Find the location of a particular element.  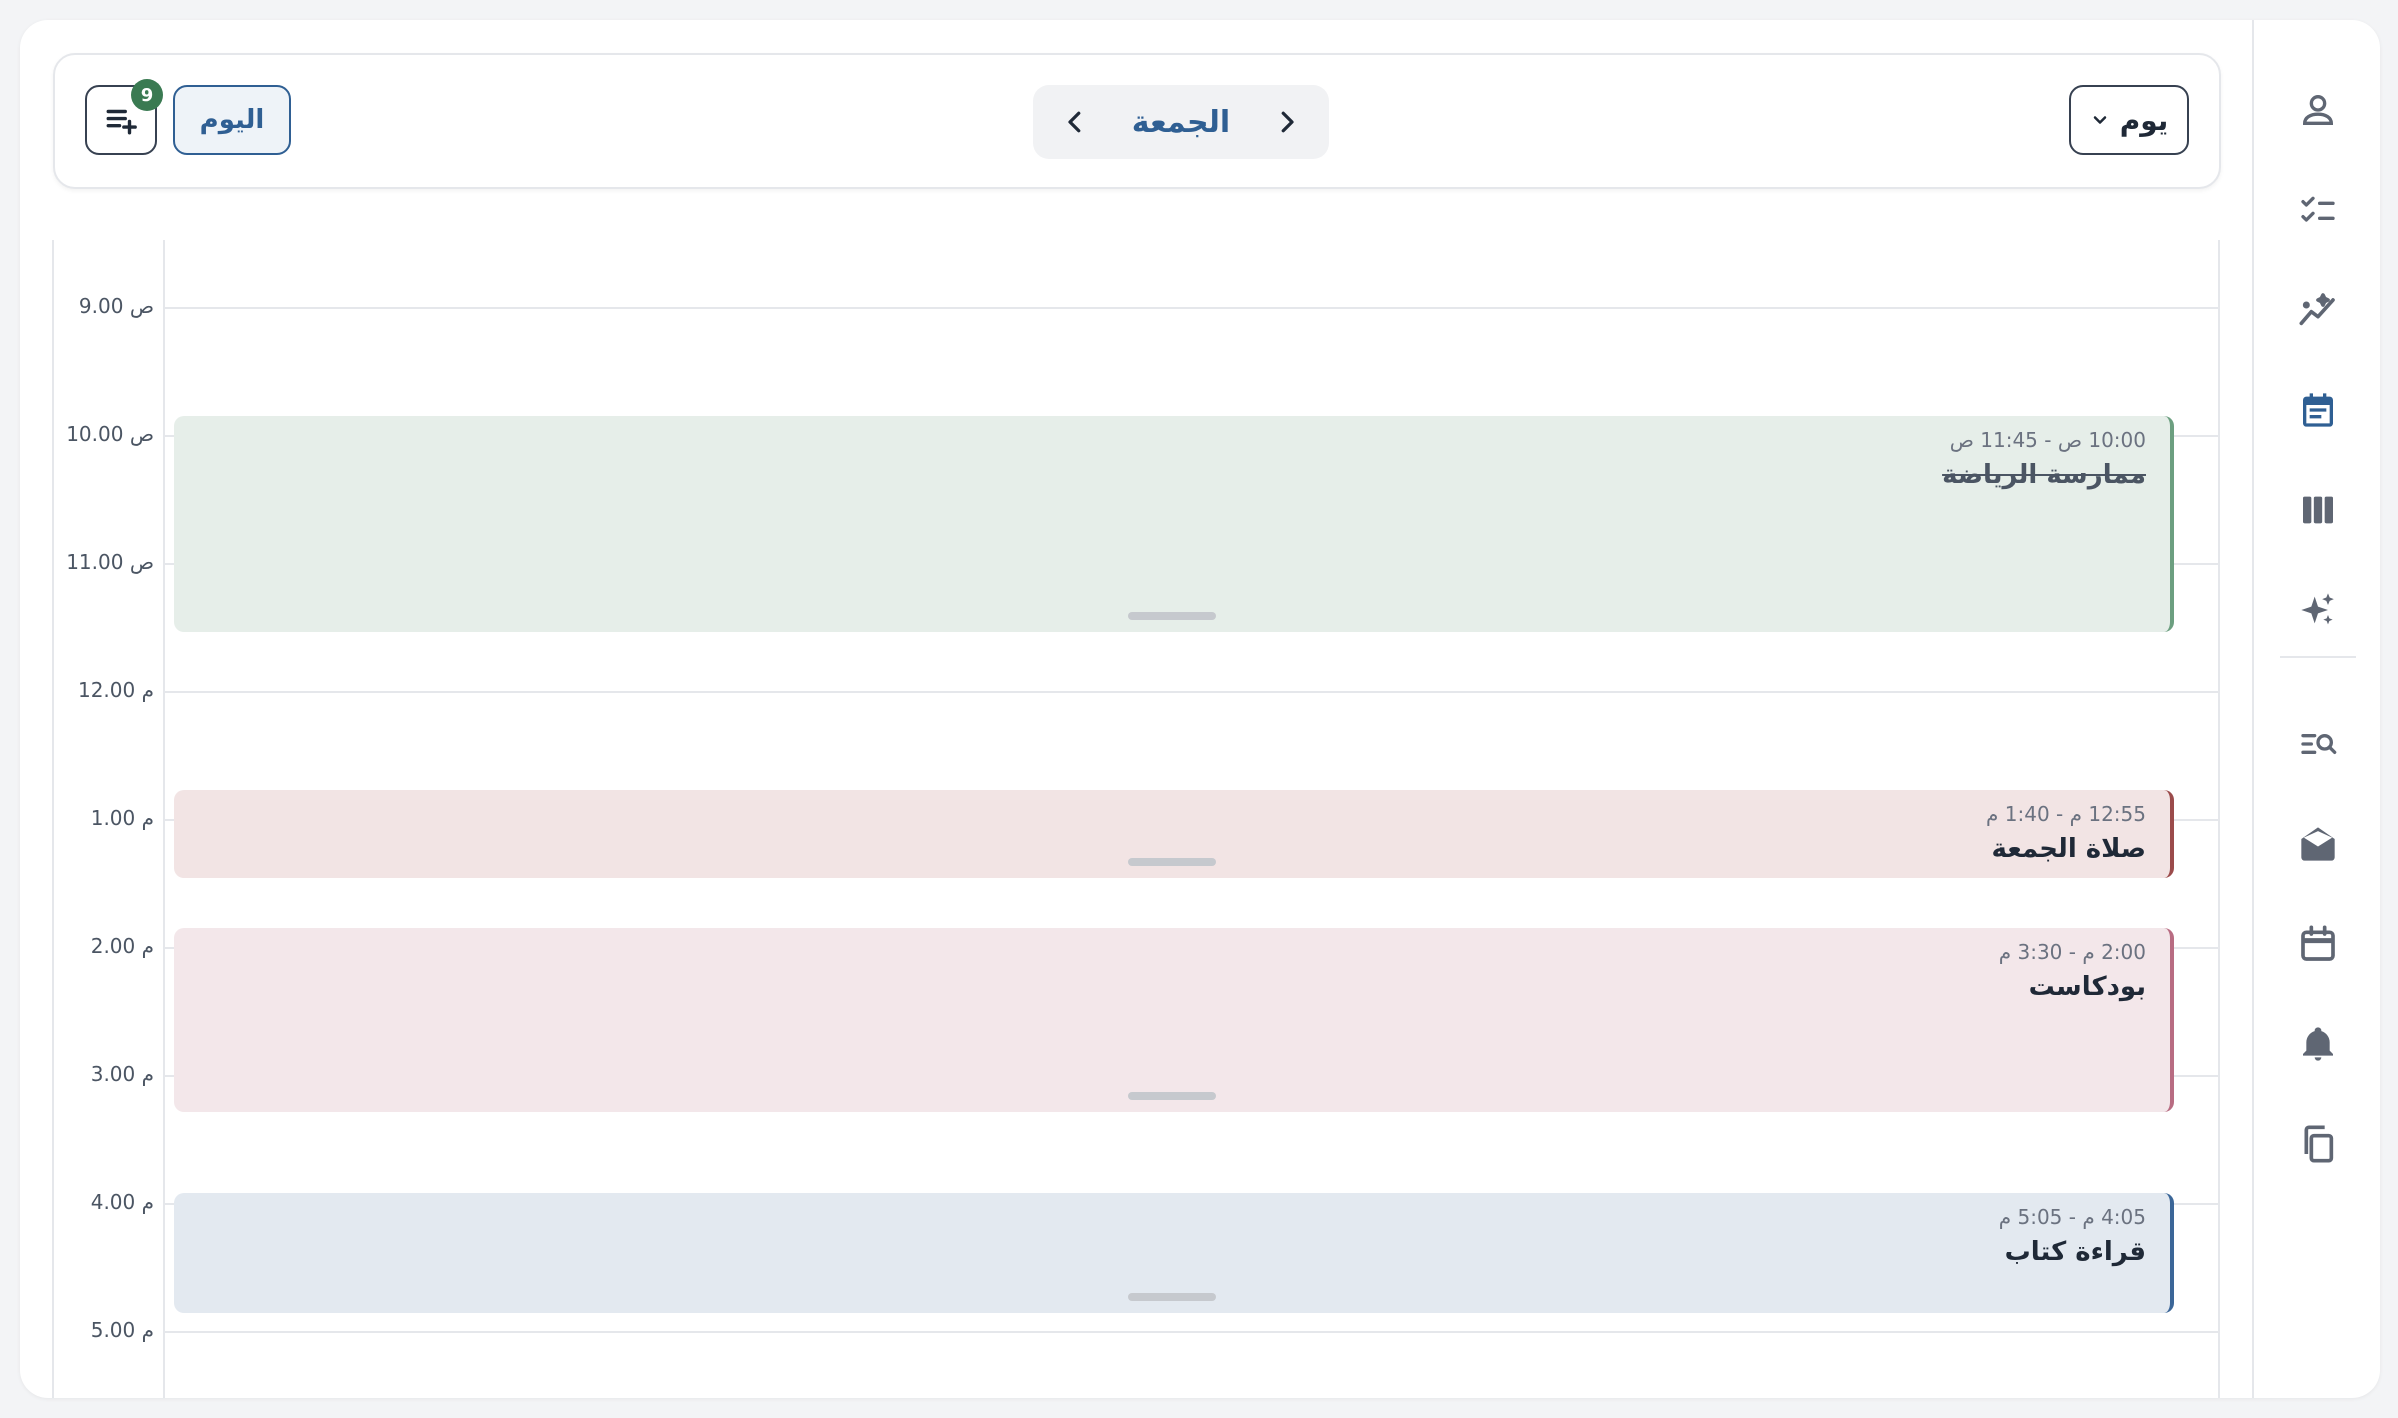

view-mode-label: يوم is located at coordinates (2144, 120).